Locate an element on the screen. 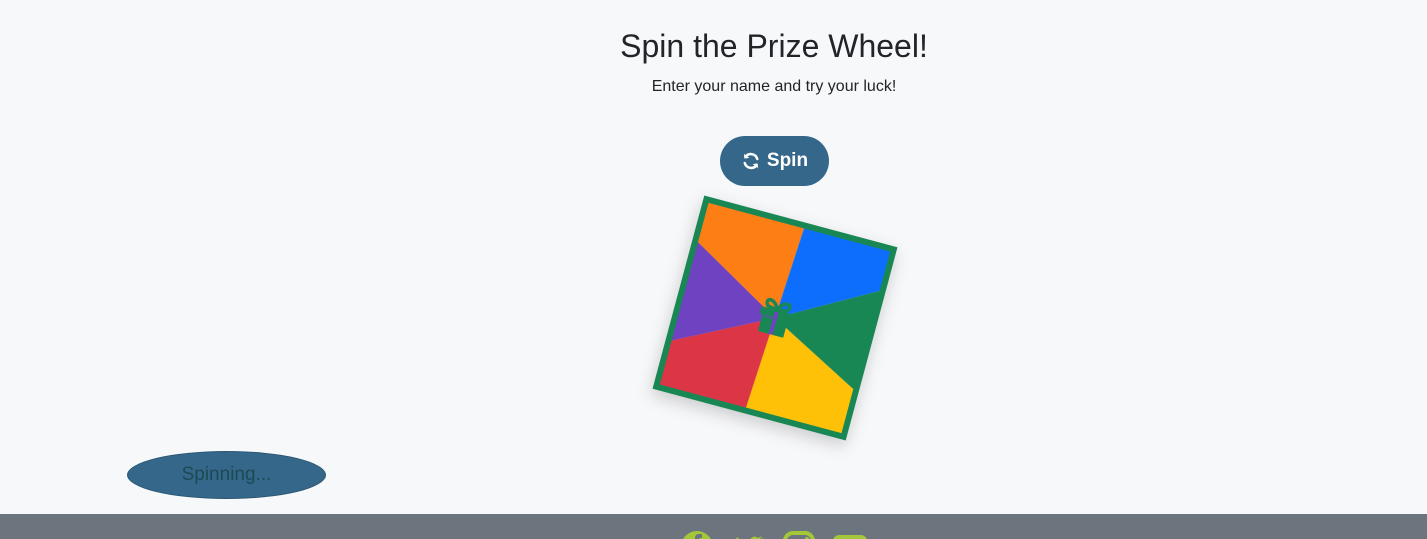 The width and height of the screenshot is (1427, 539). footer is located at coordinates (713, 526).